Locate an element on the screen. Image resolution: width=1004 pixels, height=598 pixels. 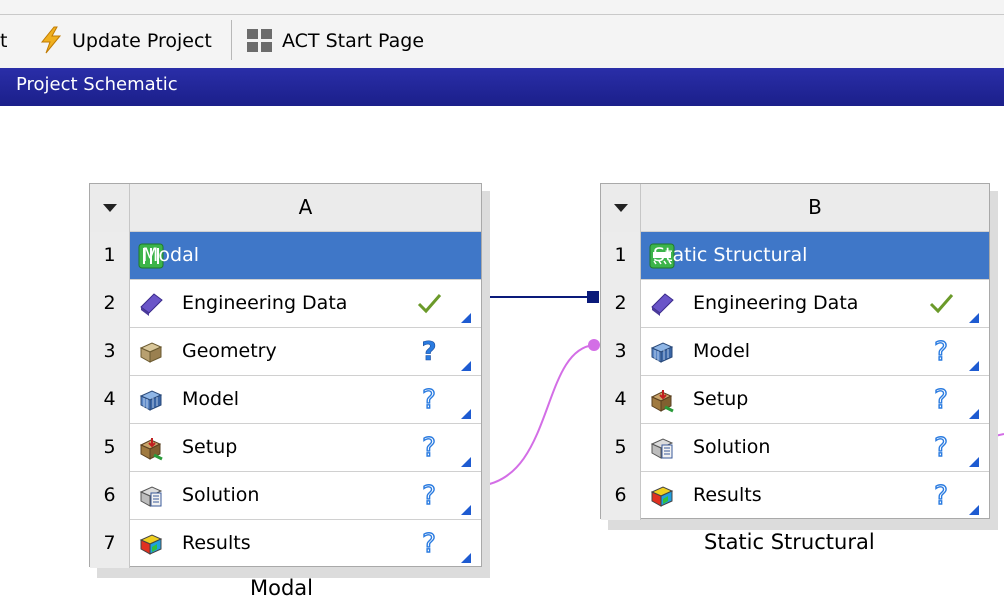
system-b-title: Static Structural is located at coordinates (730, 255).